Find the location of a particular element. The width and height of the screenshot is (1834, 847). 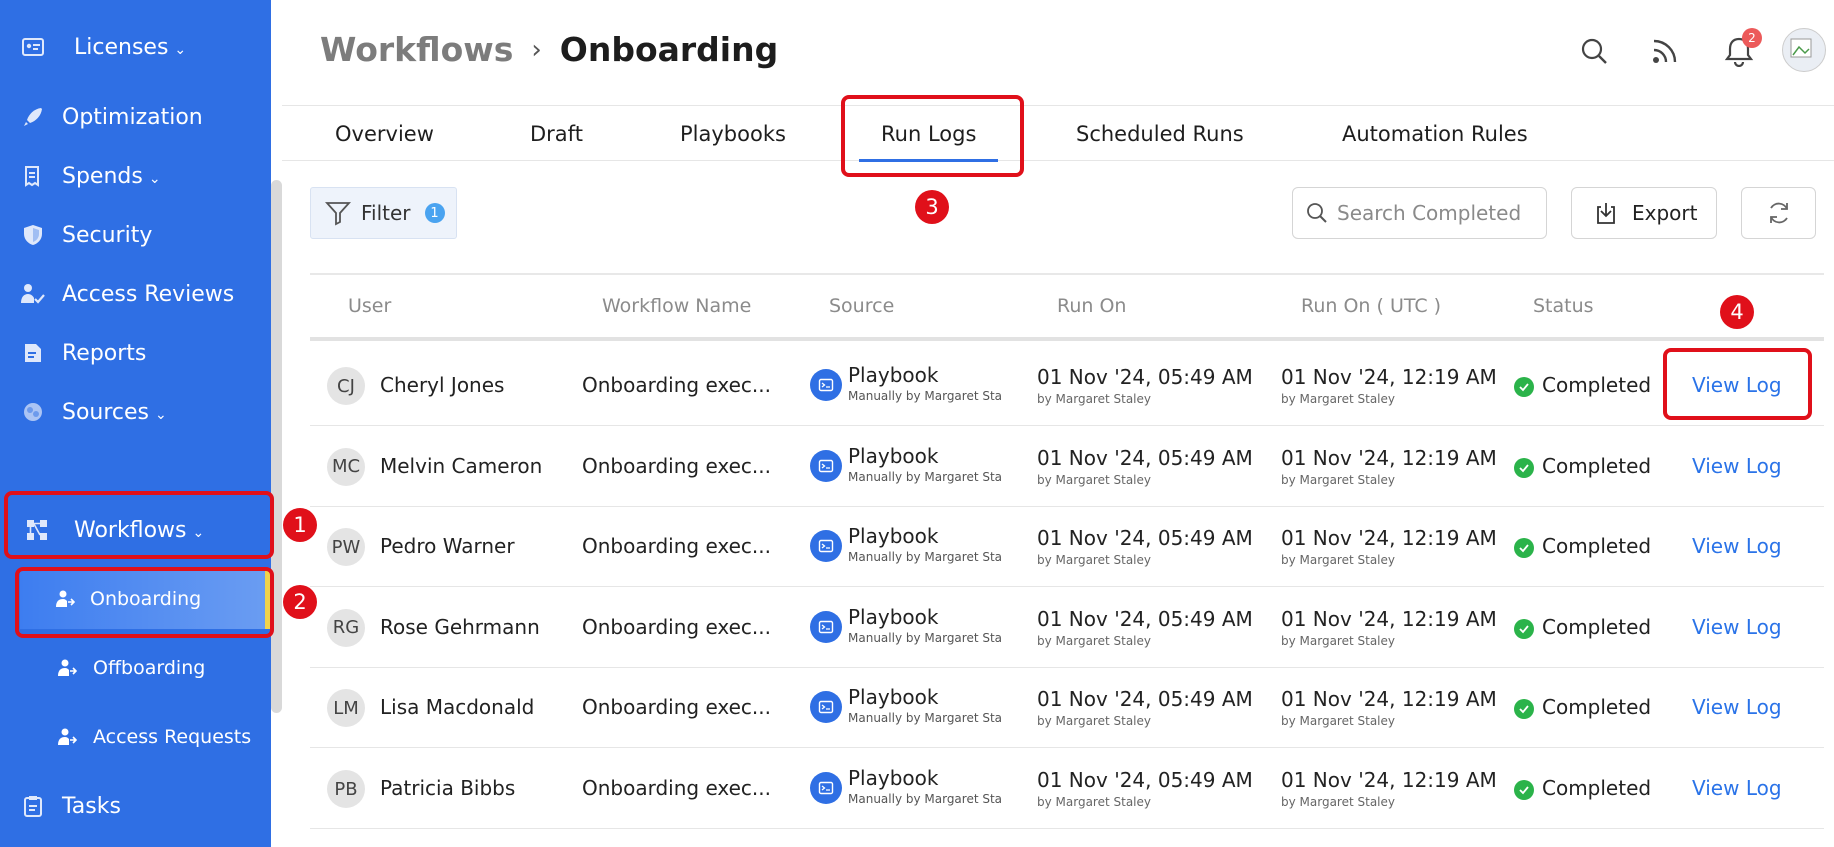

annotation-number: 3 is located at coordinates (932, 207).